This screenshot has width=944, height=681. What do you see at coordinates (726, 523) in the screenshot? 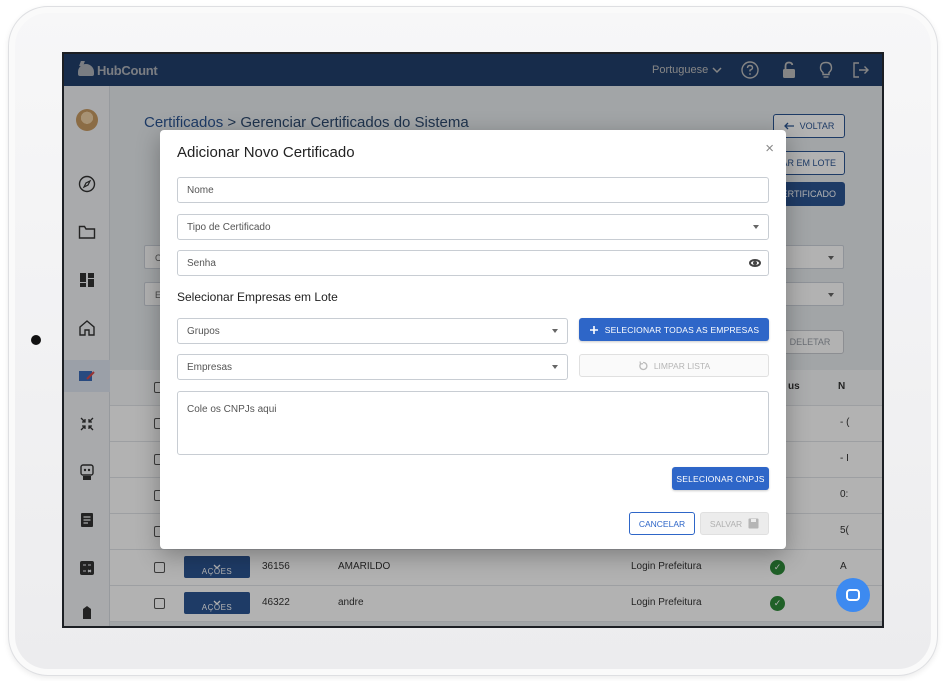
I see `save-label: SALVAR` at bounding box center [726, 523].